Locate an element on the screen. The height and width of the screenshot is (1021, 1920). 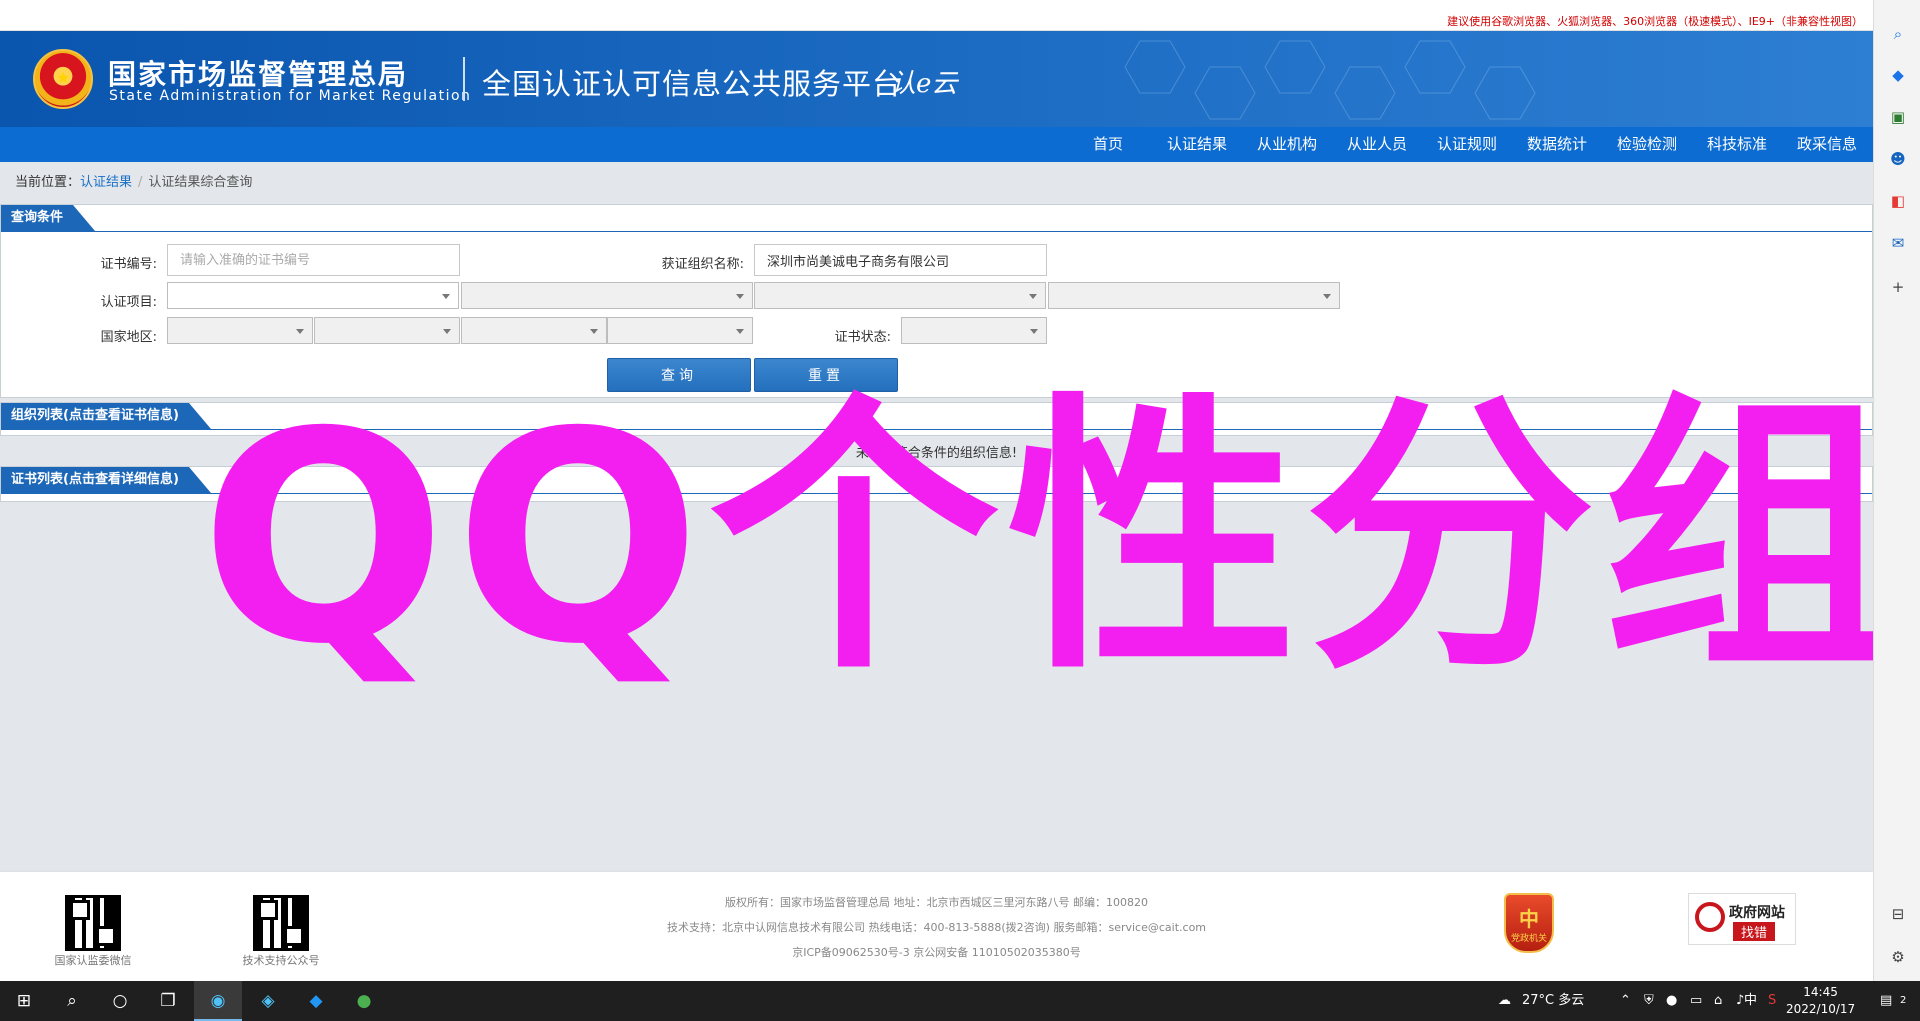
network-icon: ⌂ is located at coordinates (1718, 1001).